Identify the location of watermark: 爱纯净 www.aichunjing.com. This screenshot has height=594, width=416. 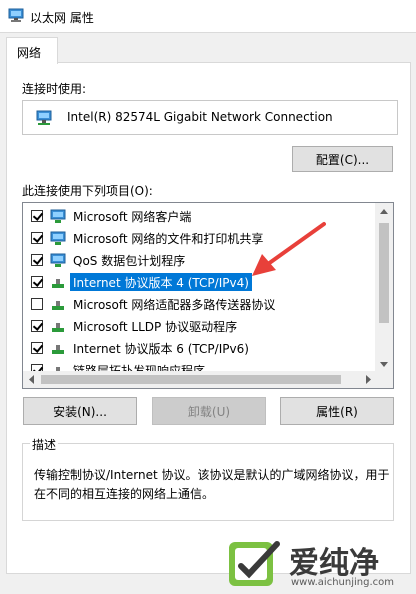
(320, 564).